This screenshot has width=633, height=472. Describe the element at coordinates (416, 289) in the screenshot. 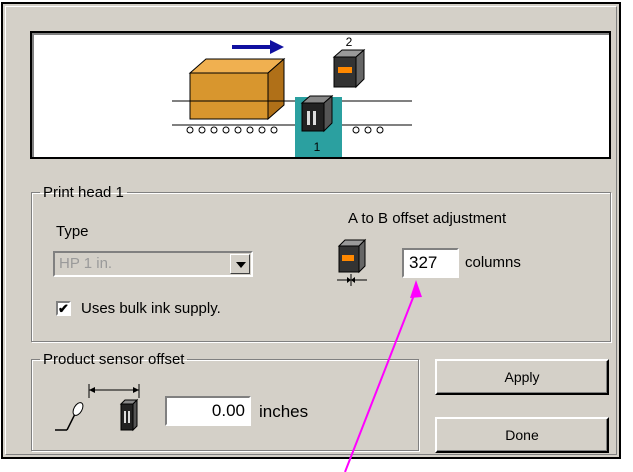

I see `pointer-arrow-head` at that location.